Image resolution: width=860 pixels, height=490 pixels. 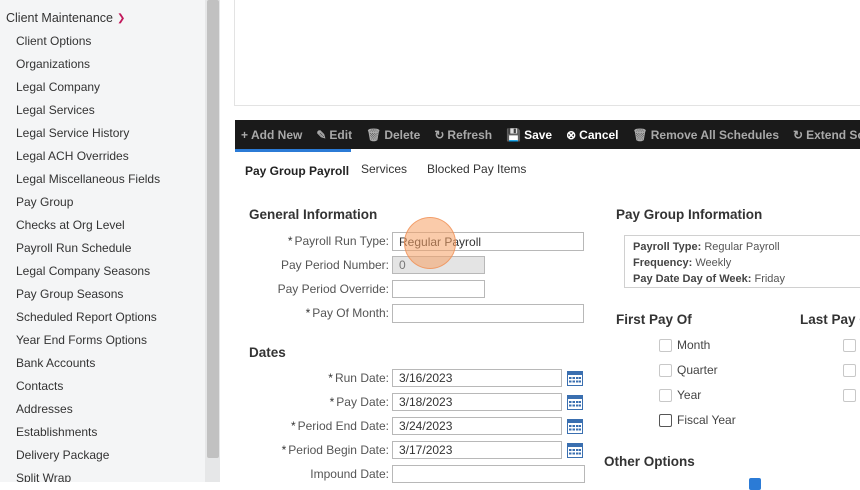 What do you see at coordinates (689, 214) in the screenshot?
I see `pay-group-information-title: Pay Group Information` at bounding box center [689, 214].